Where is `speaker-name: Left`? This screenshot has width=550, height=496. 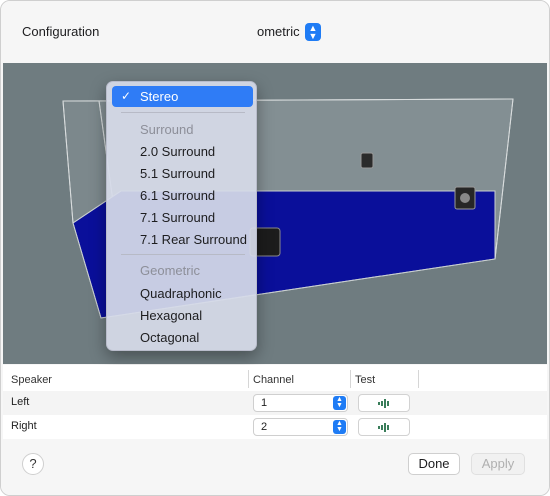 speaker-name: Left is located at coordinates (20, 402).